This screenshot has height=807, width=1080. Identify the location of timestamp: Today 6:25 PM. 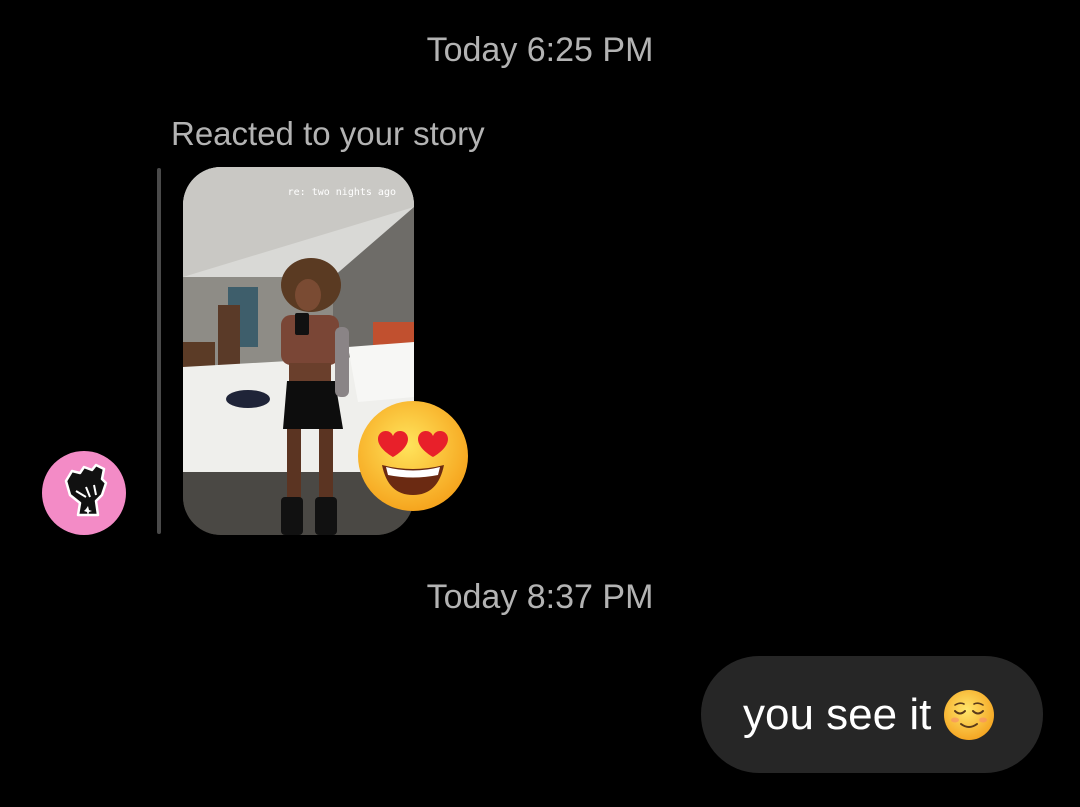
(540, 50).